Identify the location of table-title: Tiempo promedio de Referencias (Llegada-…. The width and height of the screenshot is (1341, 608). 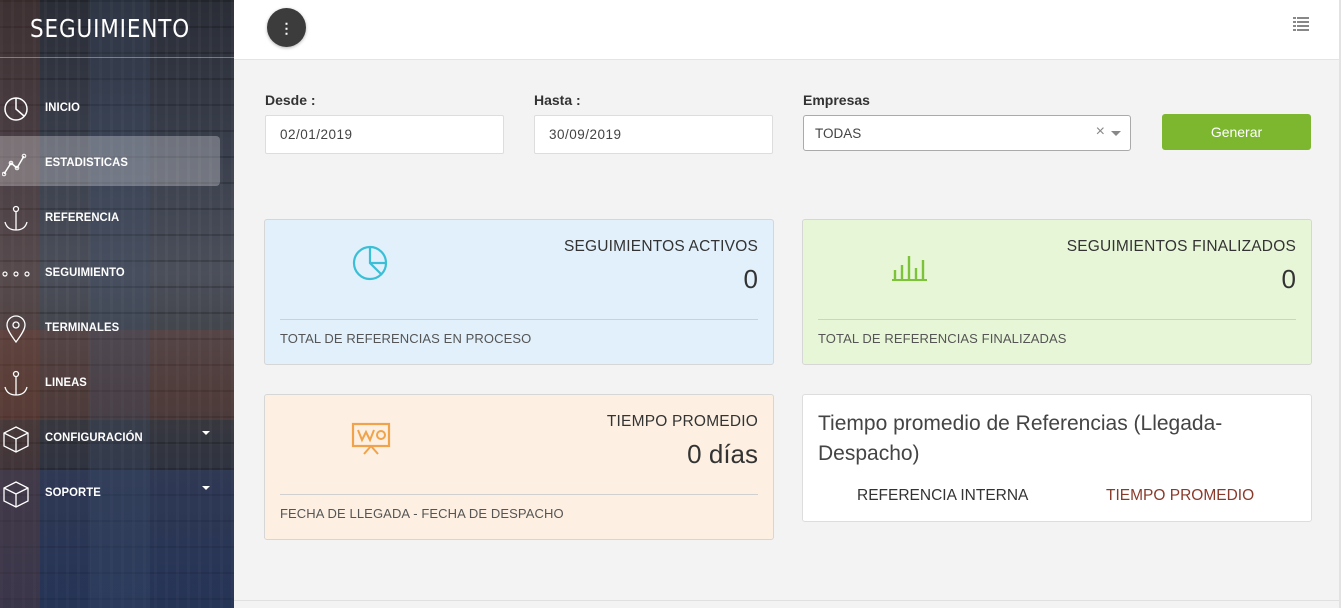
(1020, 438).